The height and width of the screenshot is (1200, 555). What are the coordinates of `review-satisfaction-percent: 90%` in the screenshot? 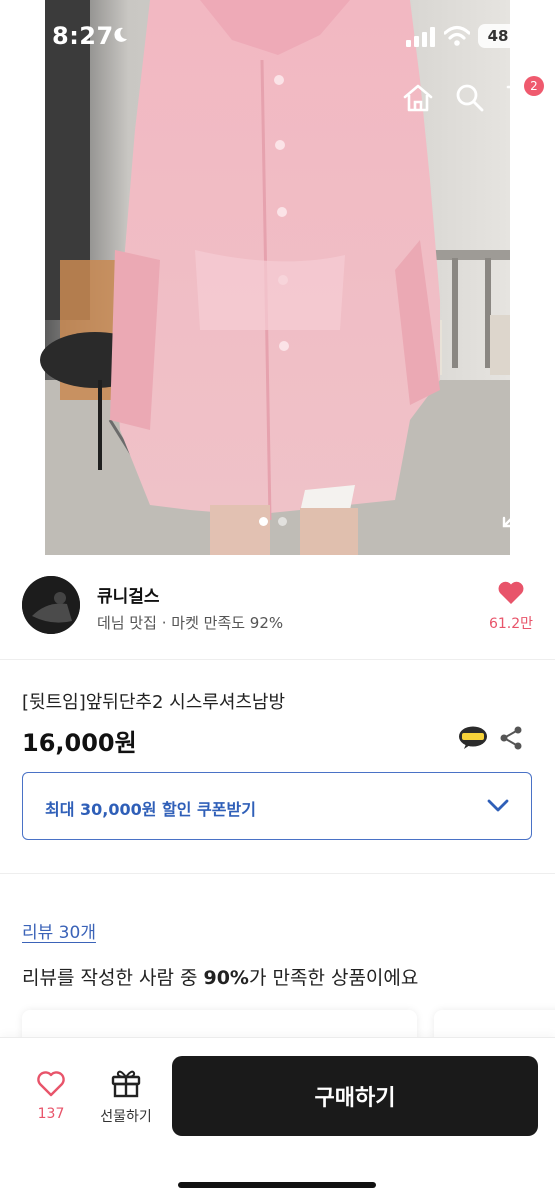 It's located at (226, 978).